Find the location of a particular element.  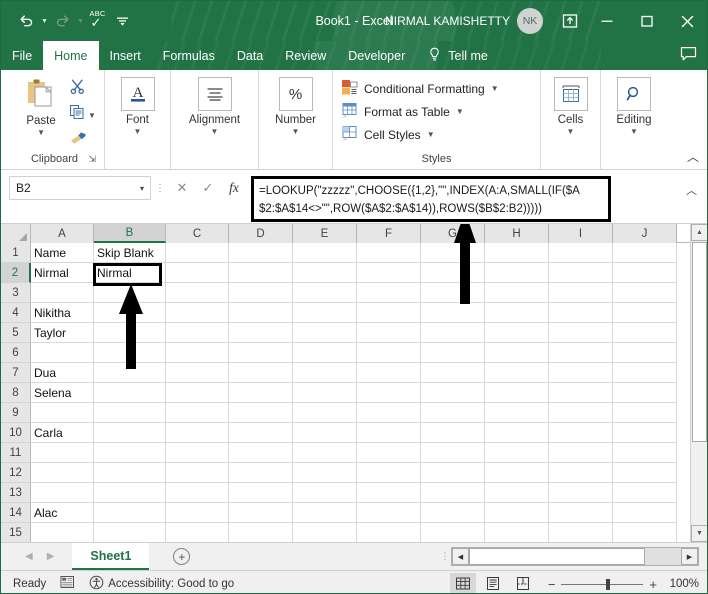

cells-button: Cells ▼ is located at coordinates (570, 104).